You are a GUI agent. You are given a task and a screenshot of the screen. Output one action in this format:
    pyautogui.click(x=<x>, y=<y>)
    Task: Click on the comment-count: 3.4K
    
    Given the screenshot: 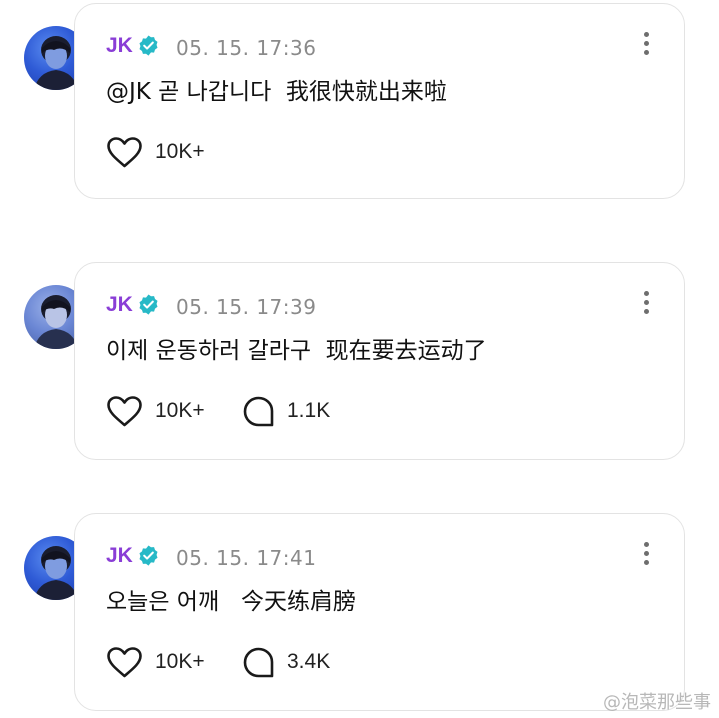 What is the action you would take?
    pyautogui.click(x=309, y=661)
    